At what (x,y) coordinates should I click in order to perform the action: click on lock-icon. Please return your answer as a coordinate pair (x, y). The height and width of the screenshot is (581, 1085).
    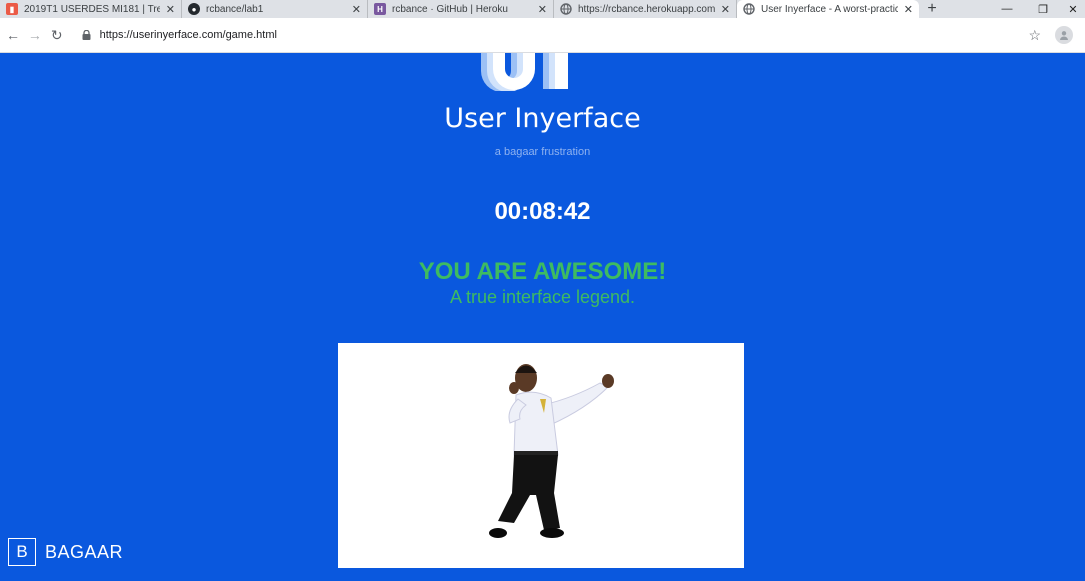
    Looking at the image, I should click on (87, 35).